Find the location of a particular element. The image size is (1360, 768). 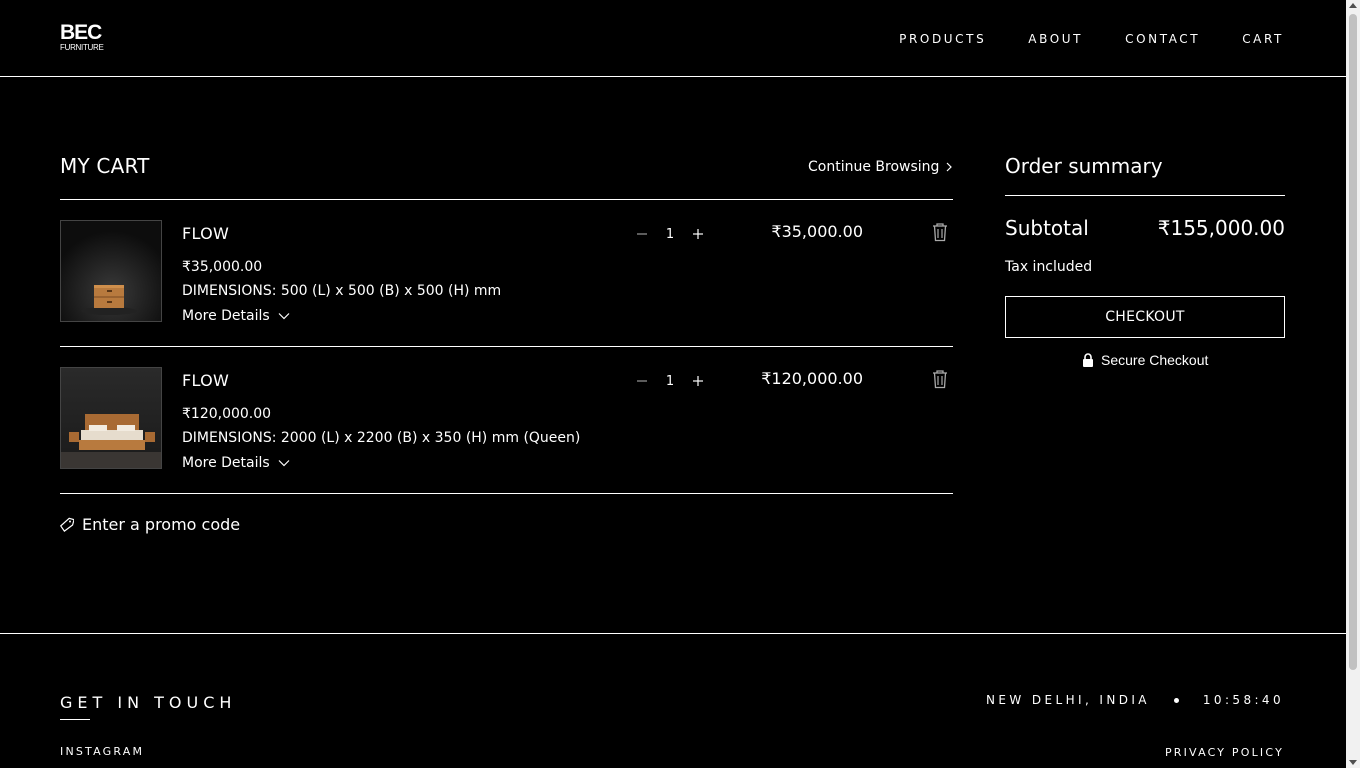

location-clock: NEW DELHI, INDIA 10:58:40 is located at coordinates (1135, 700).